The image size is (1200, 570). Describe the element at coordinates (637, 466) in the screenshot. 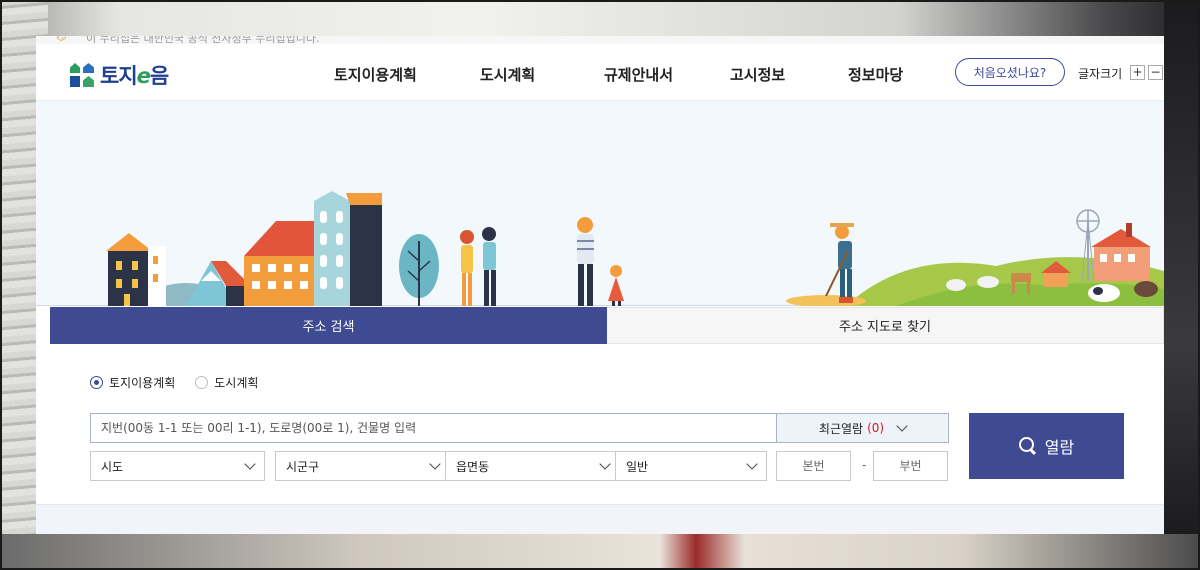

I see `lot-type-select-value: 일반` at that location.